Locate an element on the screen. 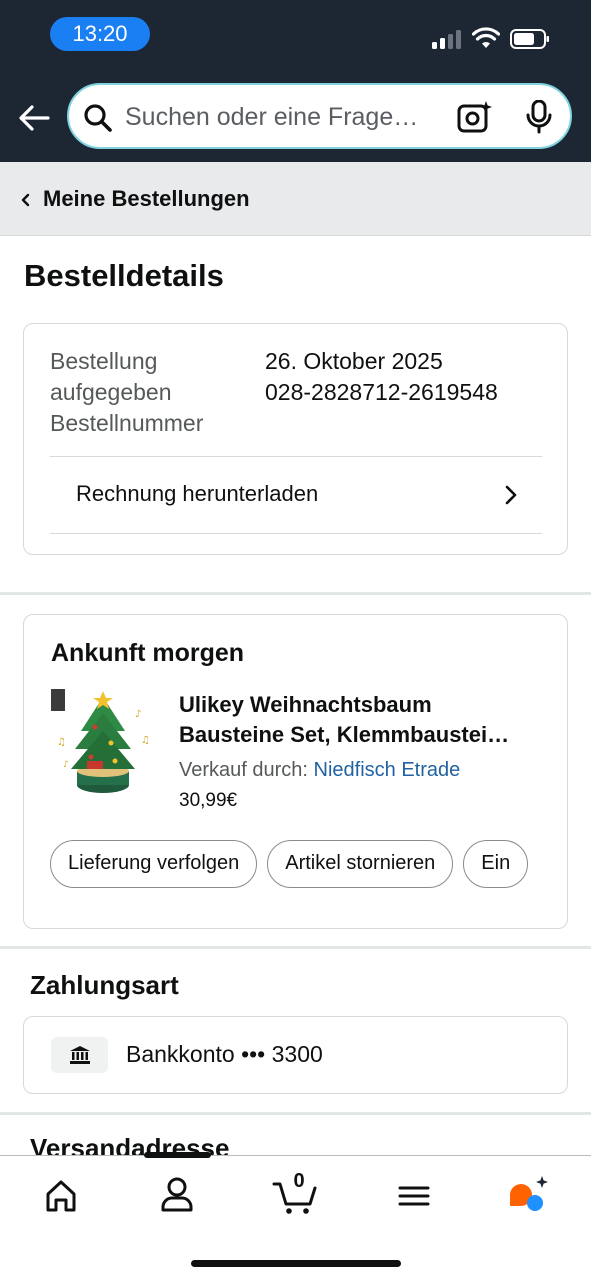 This screenshot has height=1280, width=591. active-tab-indicator is located at coordinates (177, 1155).